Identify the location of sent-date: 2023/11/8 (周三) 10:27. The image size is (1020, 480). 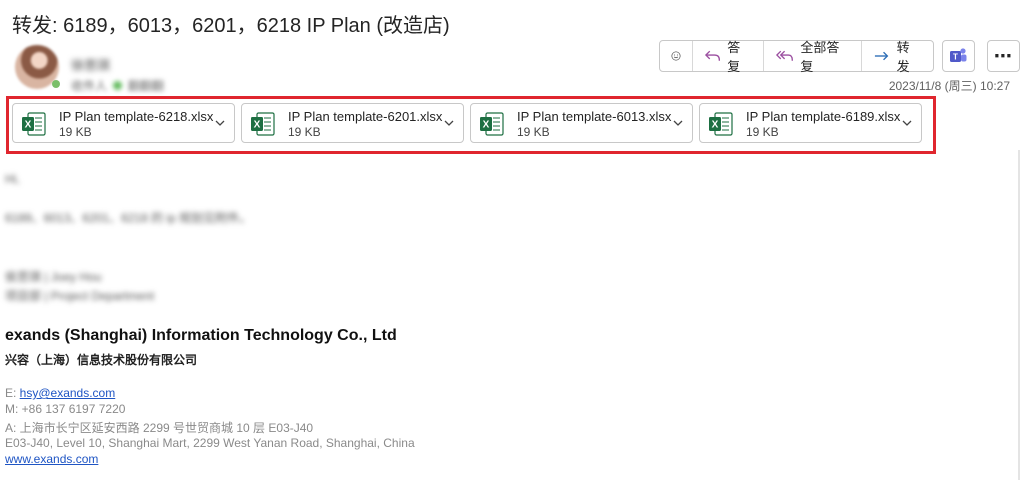
(949, 86).